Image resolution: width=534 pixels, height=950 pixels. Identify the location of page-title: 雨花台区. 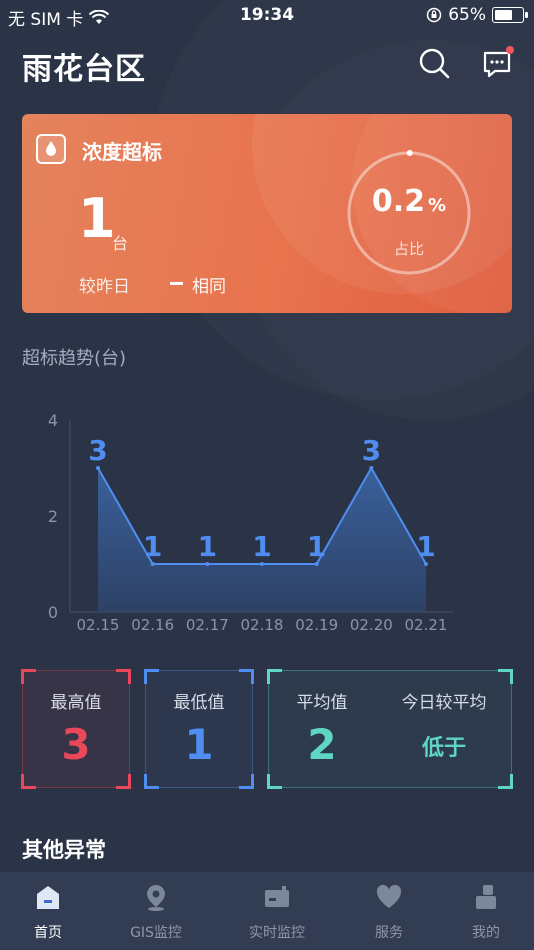
(84, 69).